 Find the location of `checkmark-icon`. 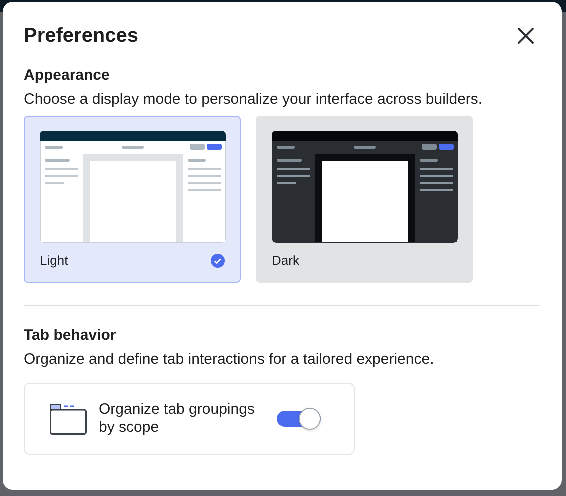

checkmark-icon is located at coordinates (218, 261).